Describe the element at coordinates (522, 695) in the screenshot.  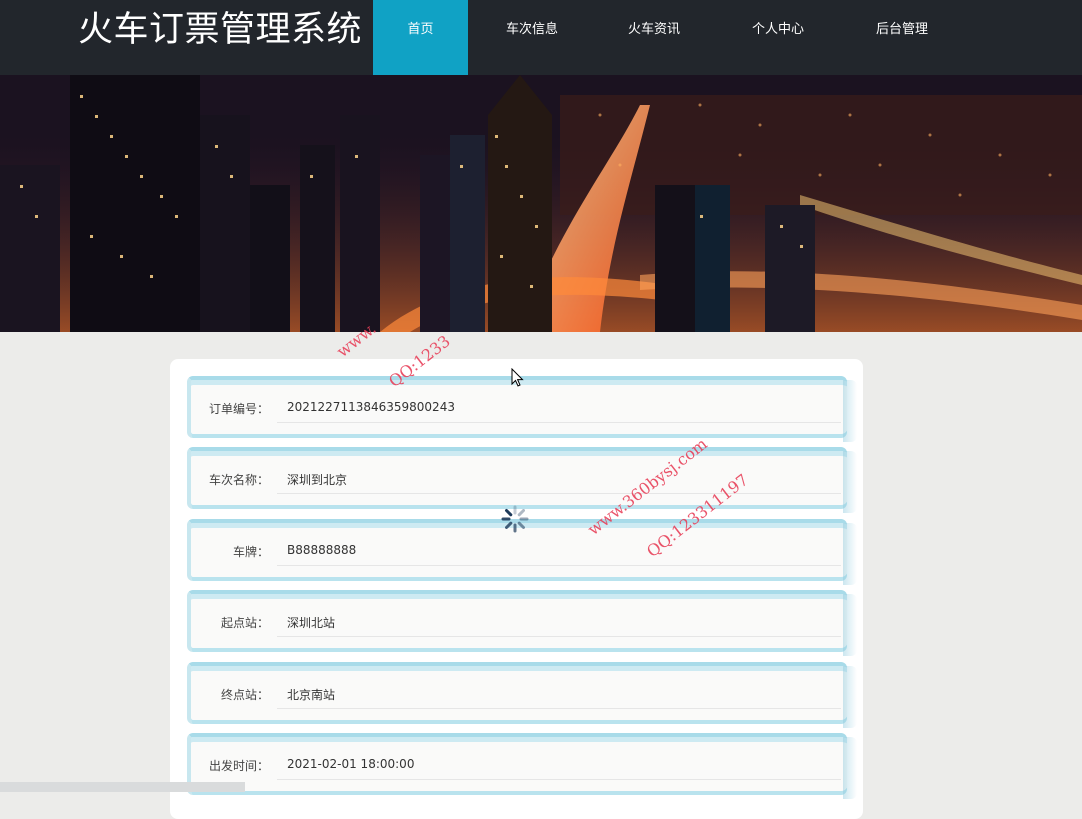
I see `end-station-row: 终点站： 北京南站` at that location.